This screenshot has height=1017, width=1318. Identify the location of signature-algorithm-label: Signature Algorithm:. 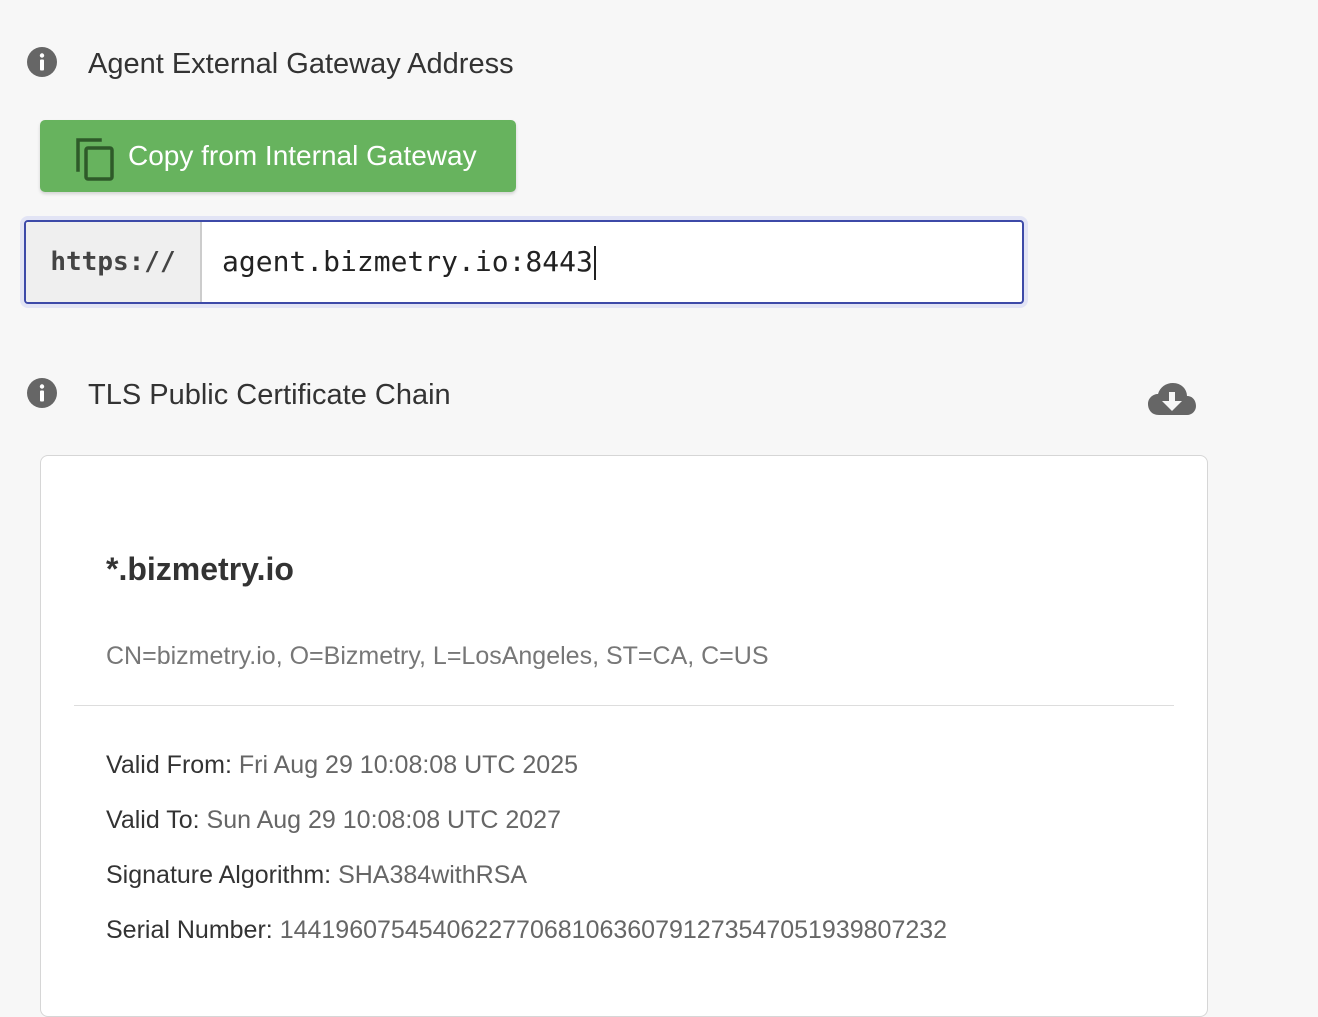
(219, 875).